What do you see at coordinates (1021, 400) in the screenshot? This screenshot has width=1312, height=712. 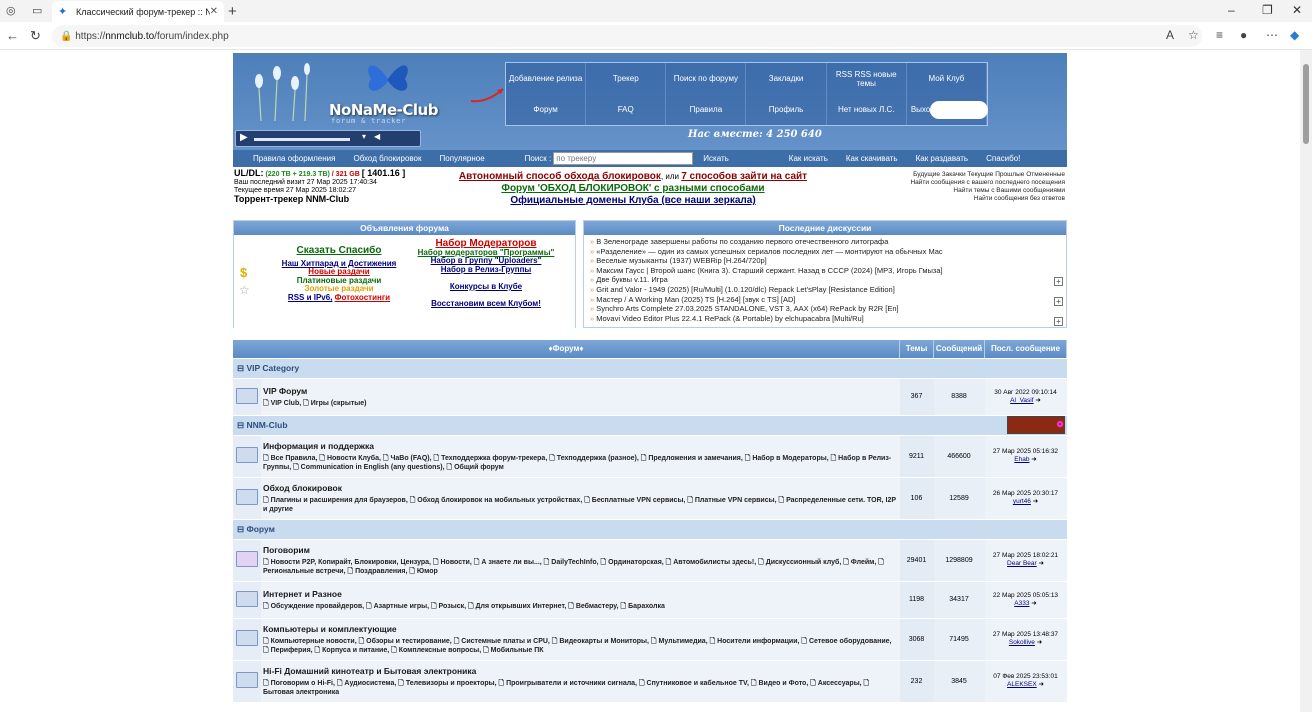 I see `last-post-user: Al_Vasif` at bounding box center [1021, 400].